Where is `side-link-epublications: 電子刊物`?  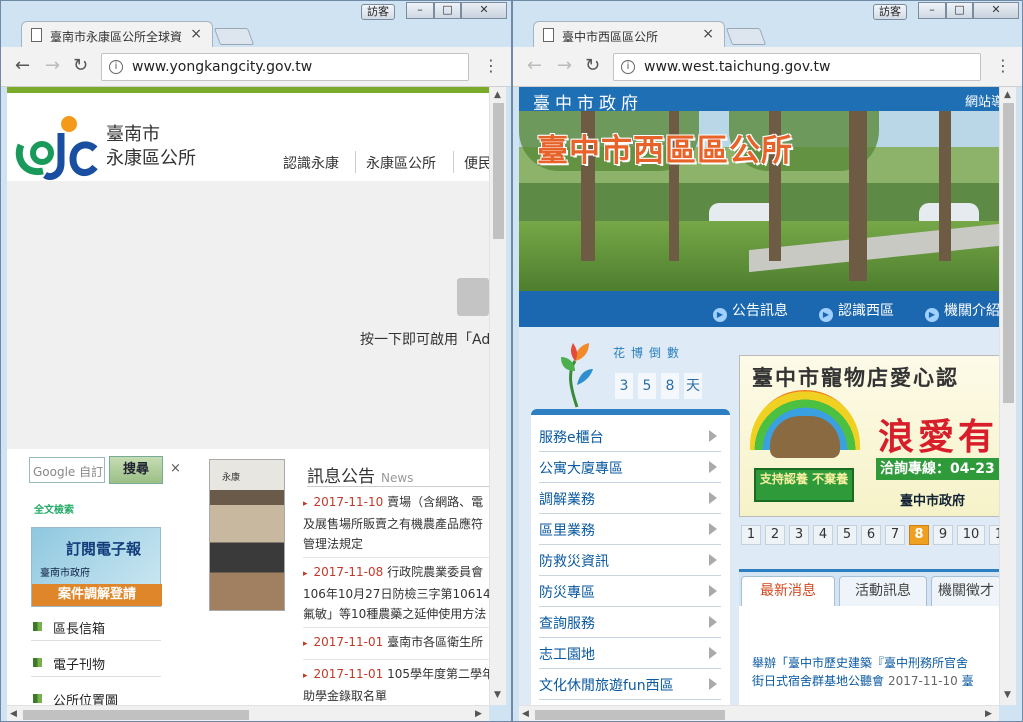
side-link-epublications: 電子刊物 is located at coordinates (96, 663).